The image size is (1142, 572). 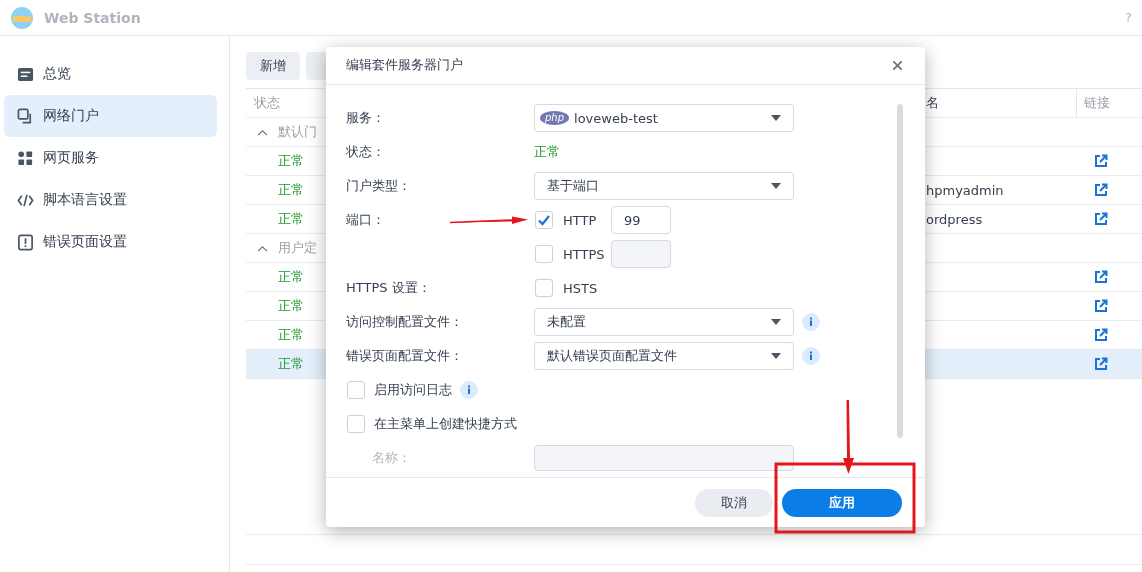 I want to click on field-label: 端口：, so click(x=365, y=219).